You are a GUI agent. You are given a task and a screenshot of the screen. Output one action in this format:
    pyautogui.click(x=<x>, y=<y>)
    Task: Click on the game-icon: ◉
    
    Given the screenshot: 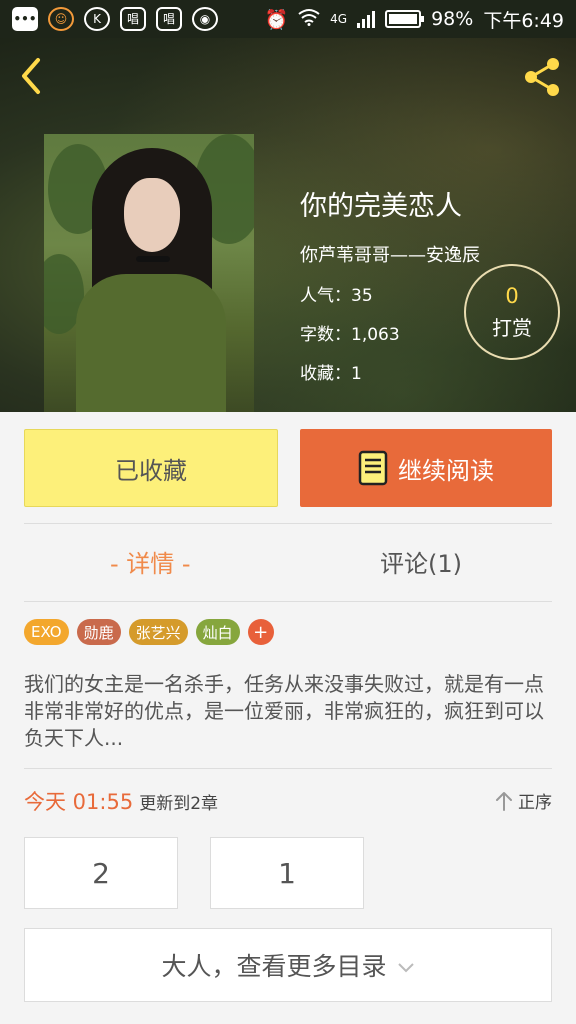 What is the action you would take?
    pyautogui.click(x=205, y=19)
    